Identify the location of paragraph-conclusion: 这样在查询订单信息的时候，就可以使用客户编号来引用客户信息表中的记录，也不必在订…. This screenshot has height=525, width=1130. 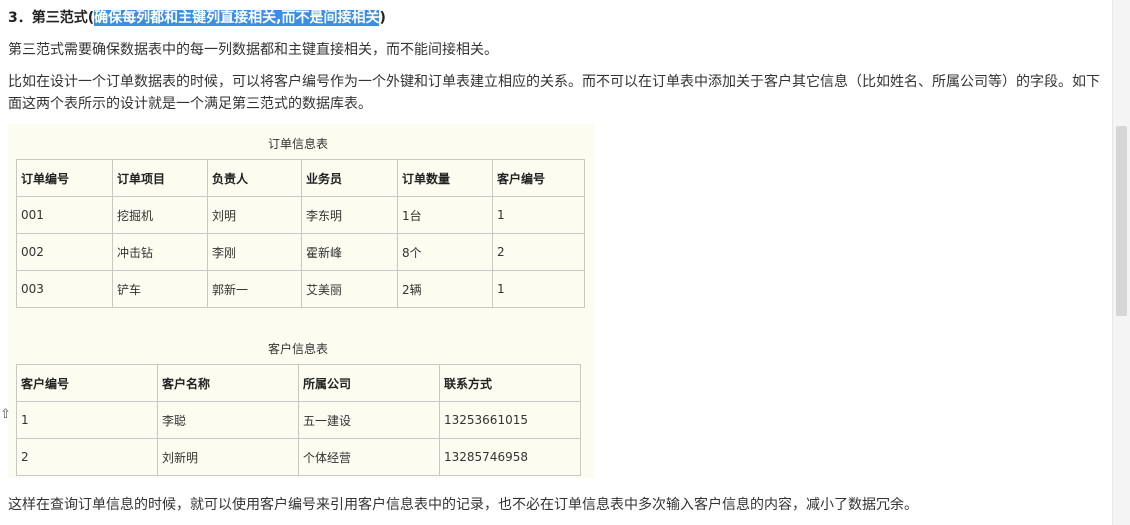
(463, 505).